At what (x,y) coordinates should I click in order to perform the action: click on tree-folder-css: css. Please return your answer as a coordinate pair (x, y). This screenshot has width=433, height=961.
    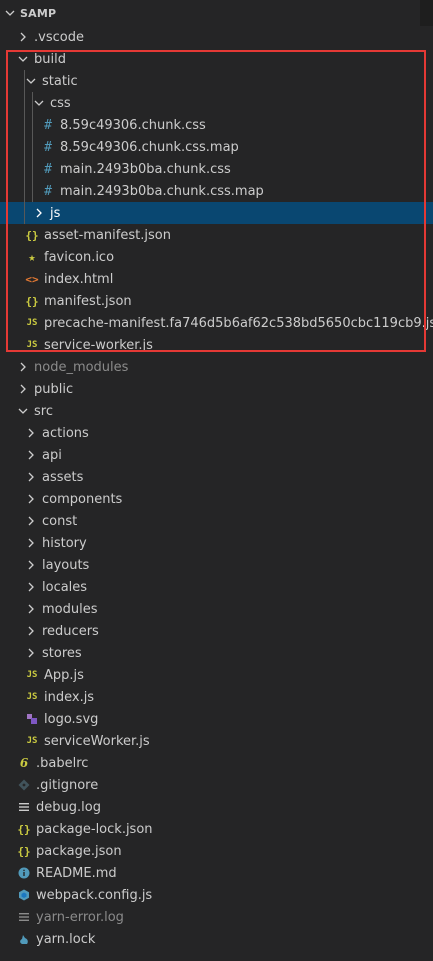
    Looking at the image, I should click on (216, 103).